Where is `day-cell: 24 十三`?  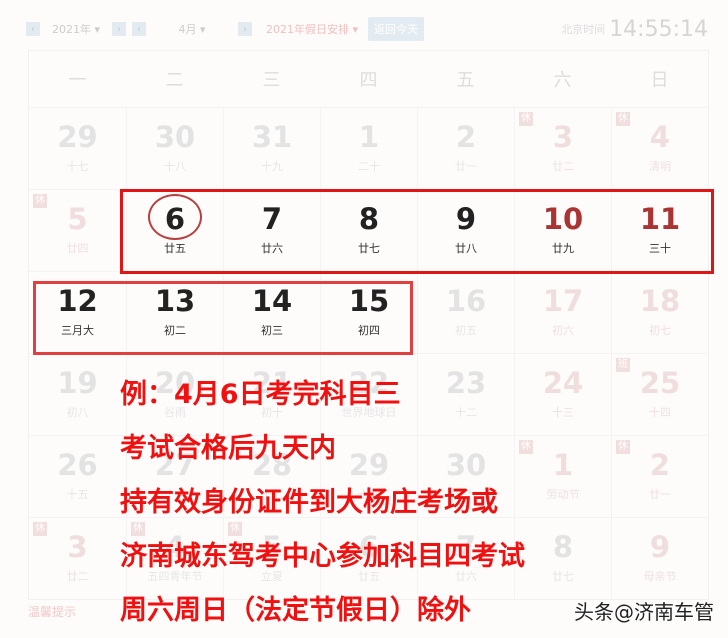
day-cell: 24 十三 is located at coordinates (562, 394).